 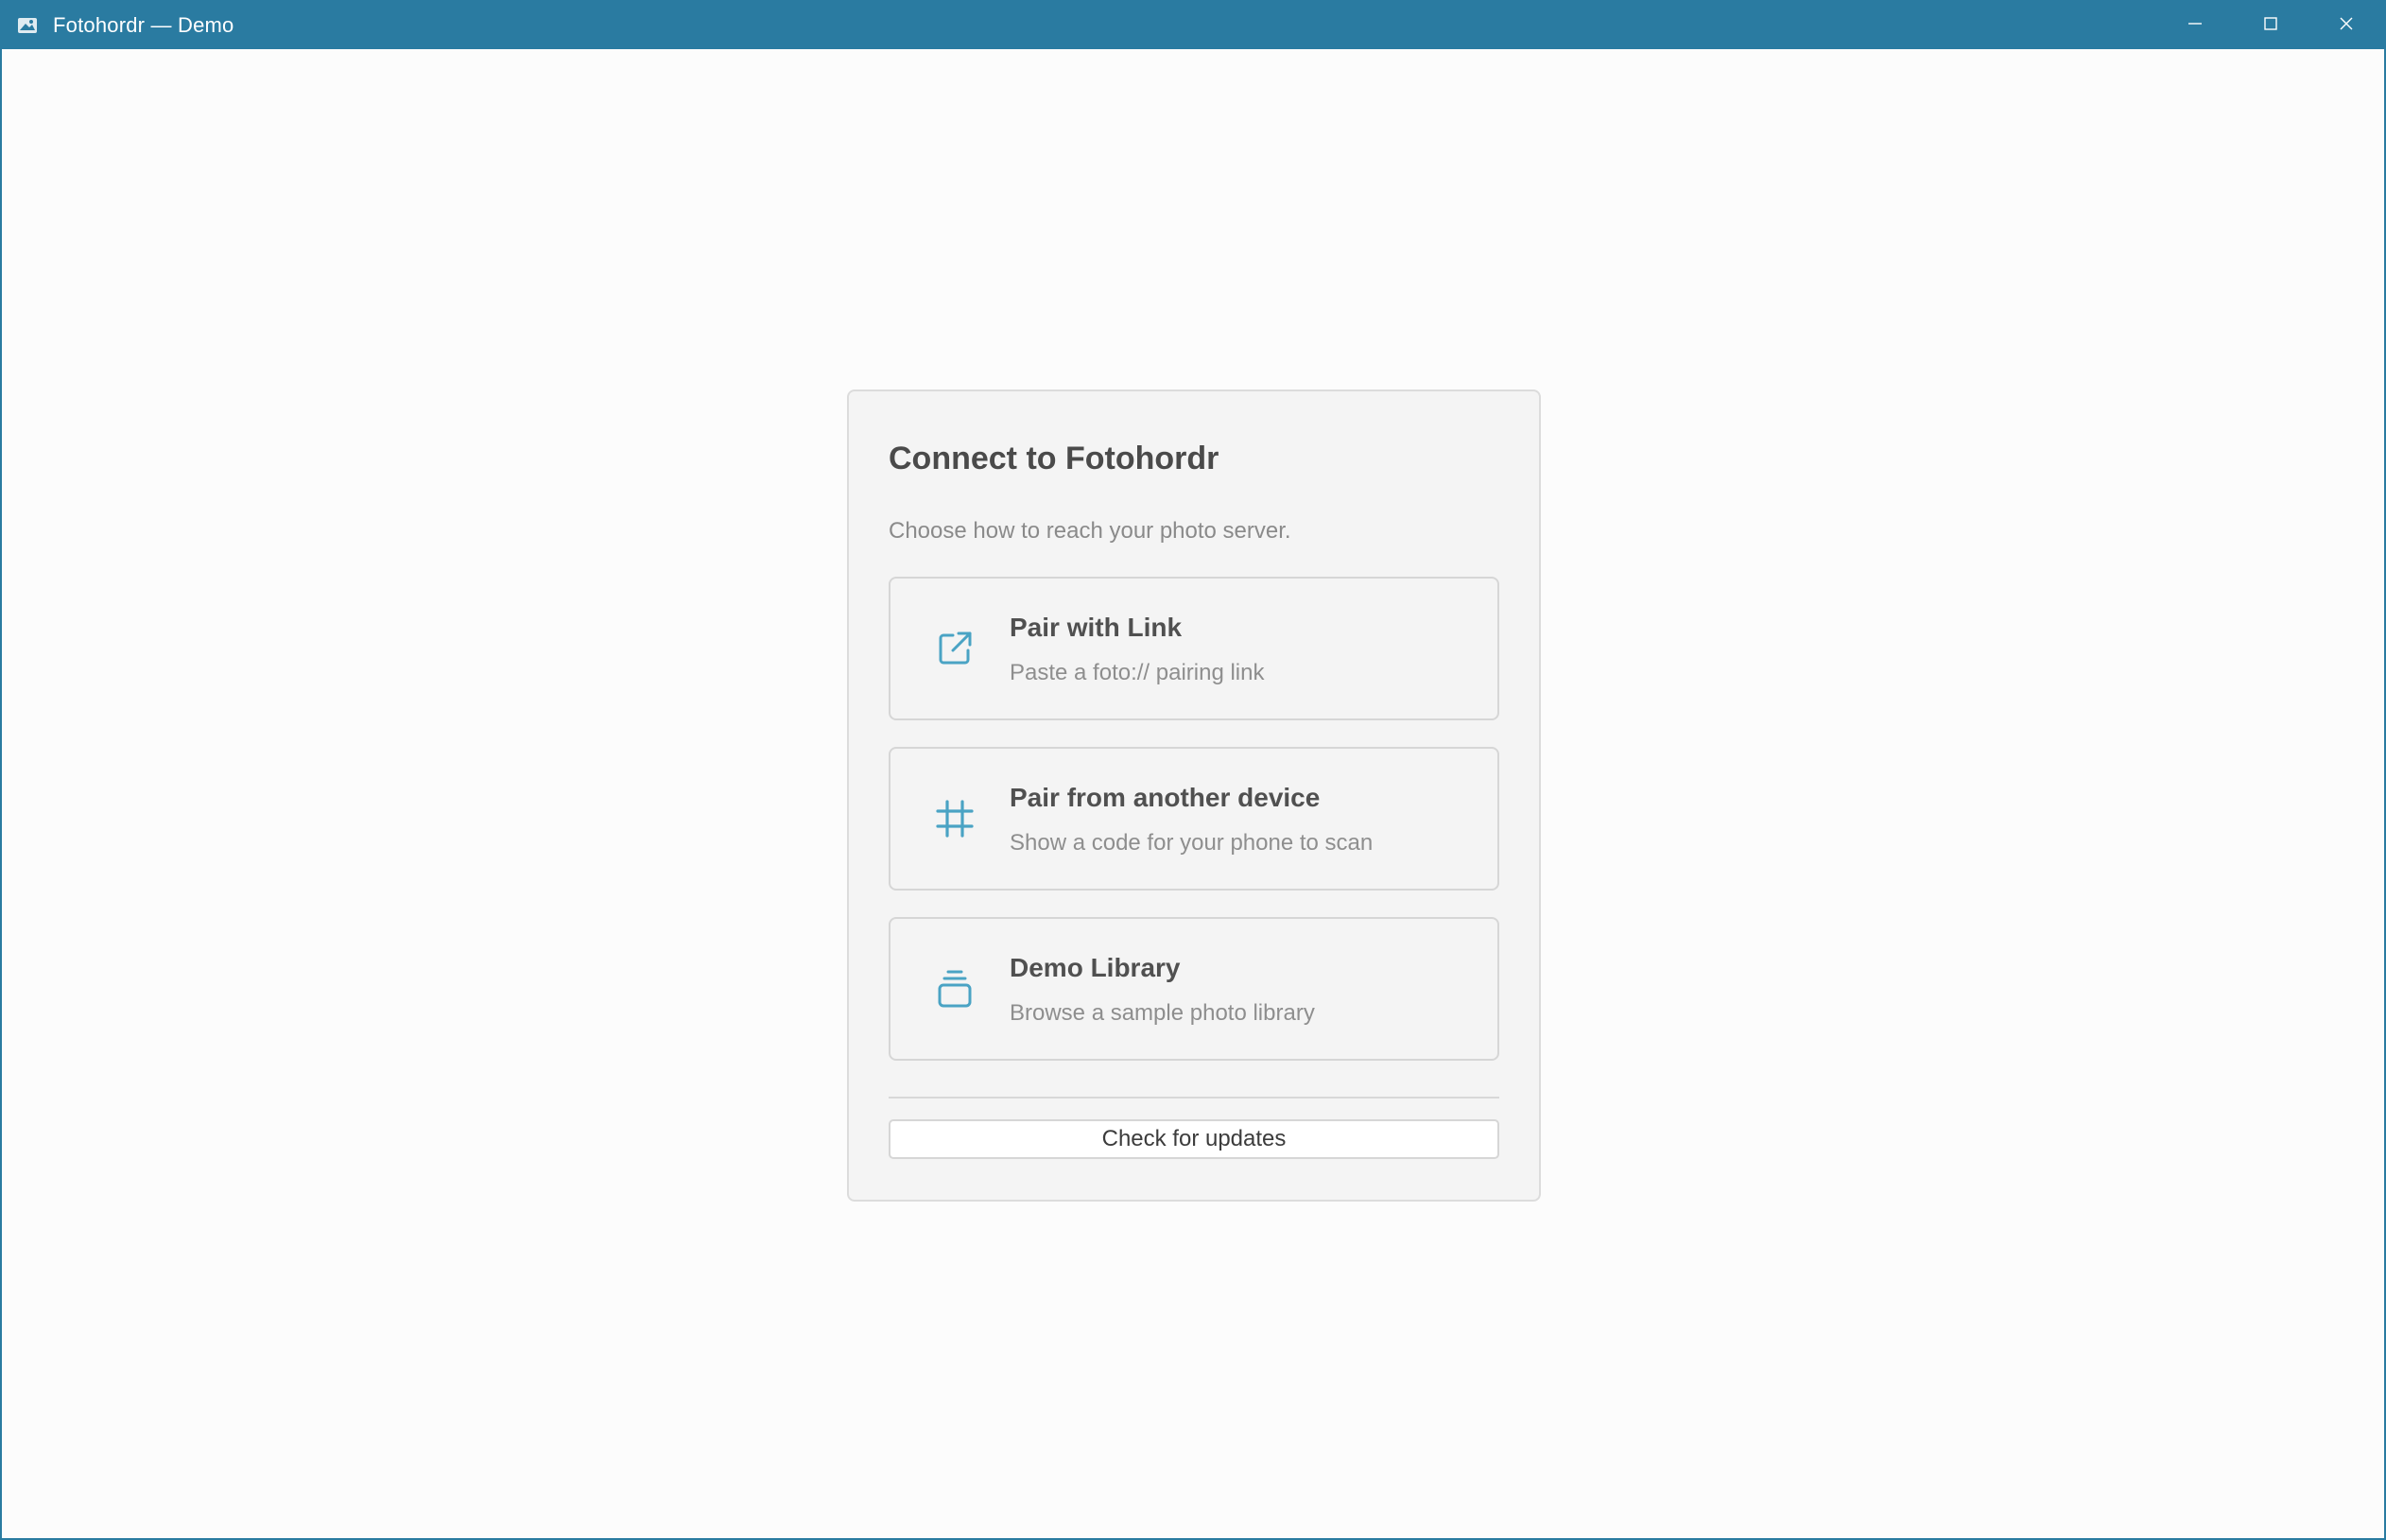 I want to click on hash-icon, so click(x=955, y=818).